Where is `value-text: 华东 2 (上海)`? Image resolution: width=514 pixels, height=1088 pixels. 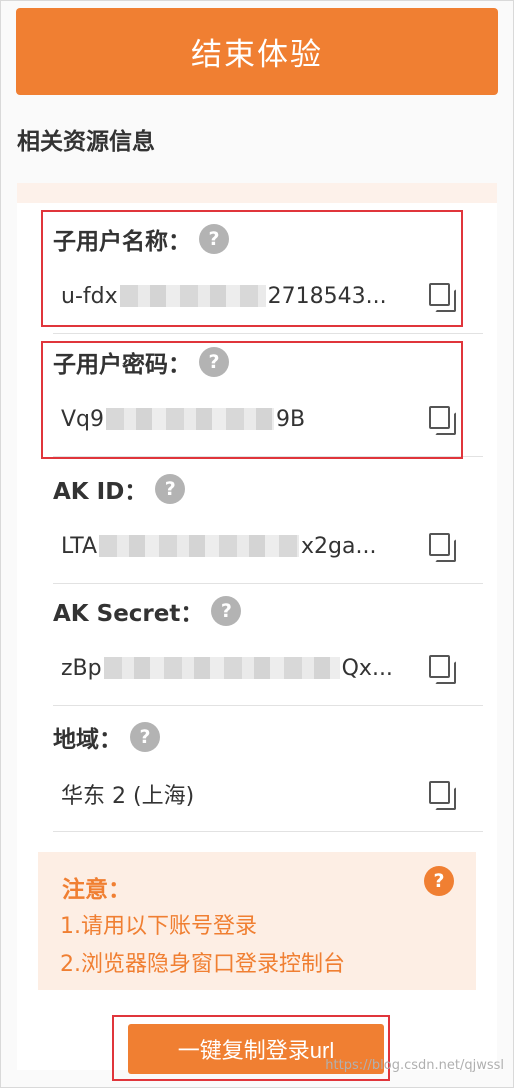
value-text: 华东 2 (上海) is located at coordinates (128, 796).